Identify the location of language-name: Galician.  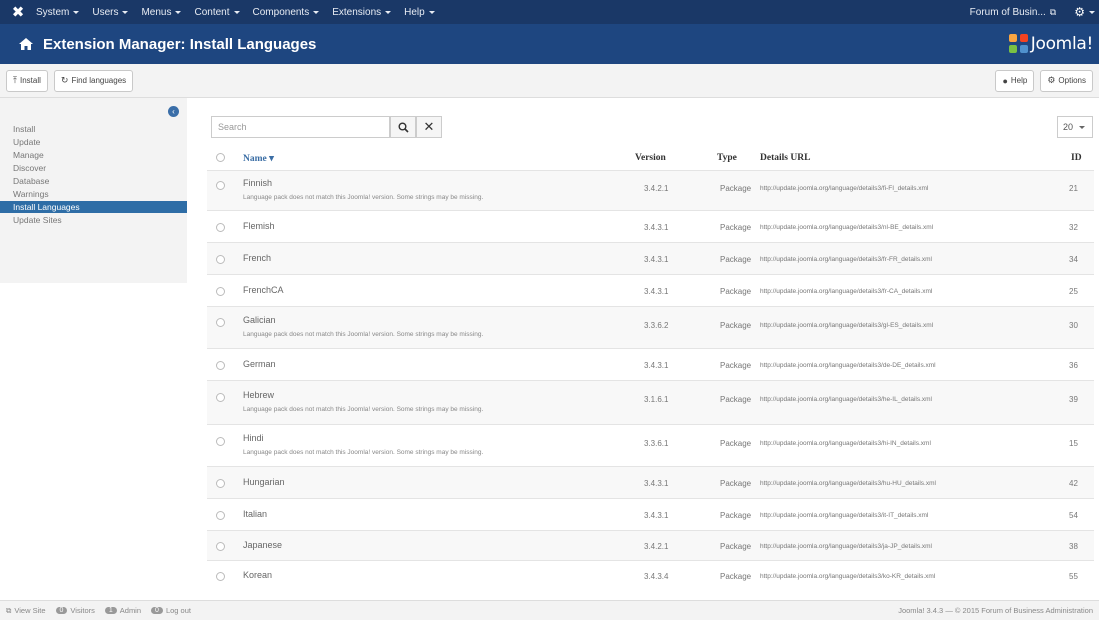
(259, 320).